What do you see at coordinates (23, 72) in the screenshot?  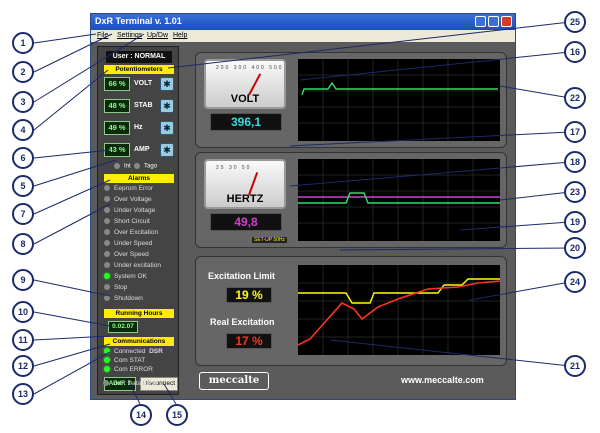 I see `callout-2: 2` at bounding box center [23, 72].